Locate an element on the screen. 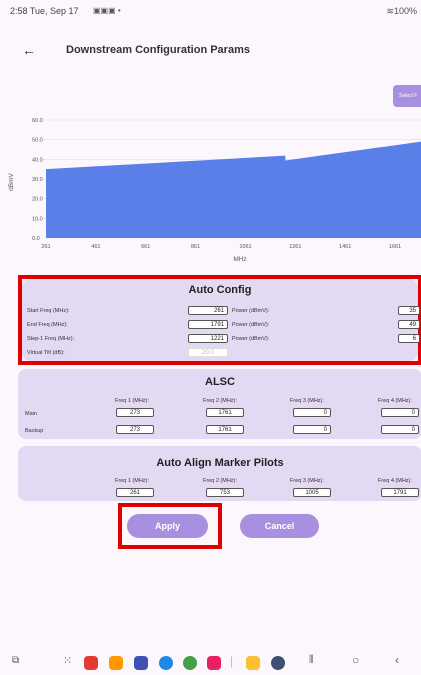 Image resolution: width=421 pixels, height=675 pixels. app-red-icon is located at coordinates (91, 663).